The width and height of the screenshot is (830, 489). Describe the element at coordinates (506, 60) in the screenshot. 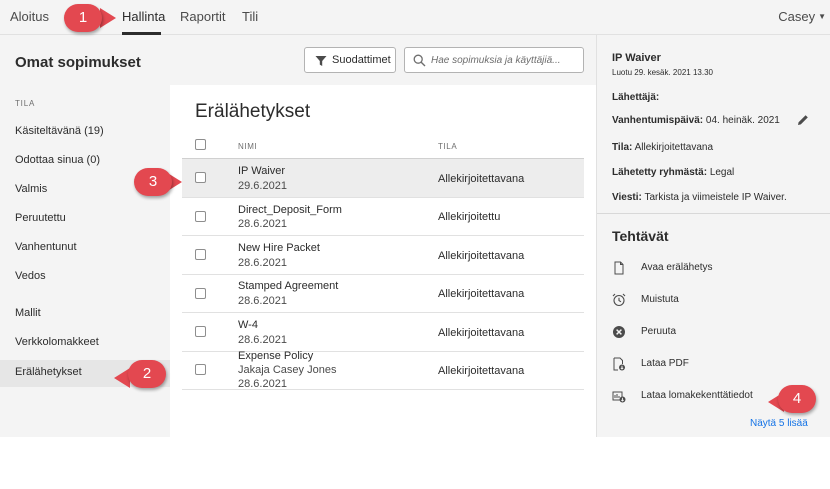

I see `search-input` at that location.